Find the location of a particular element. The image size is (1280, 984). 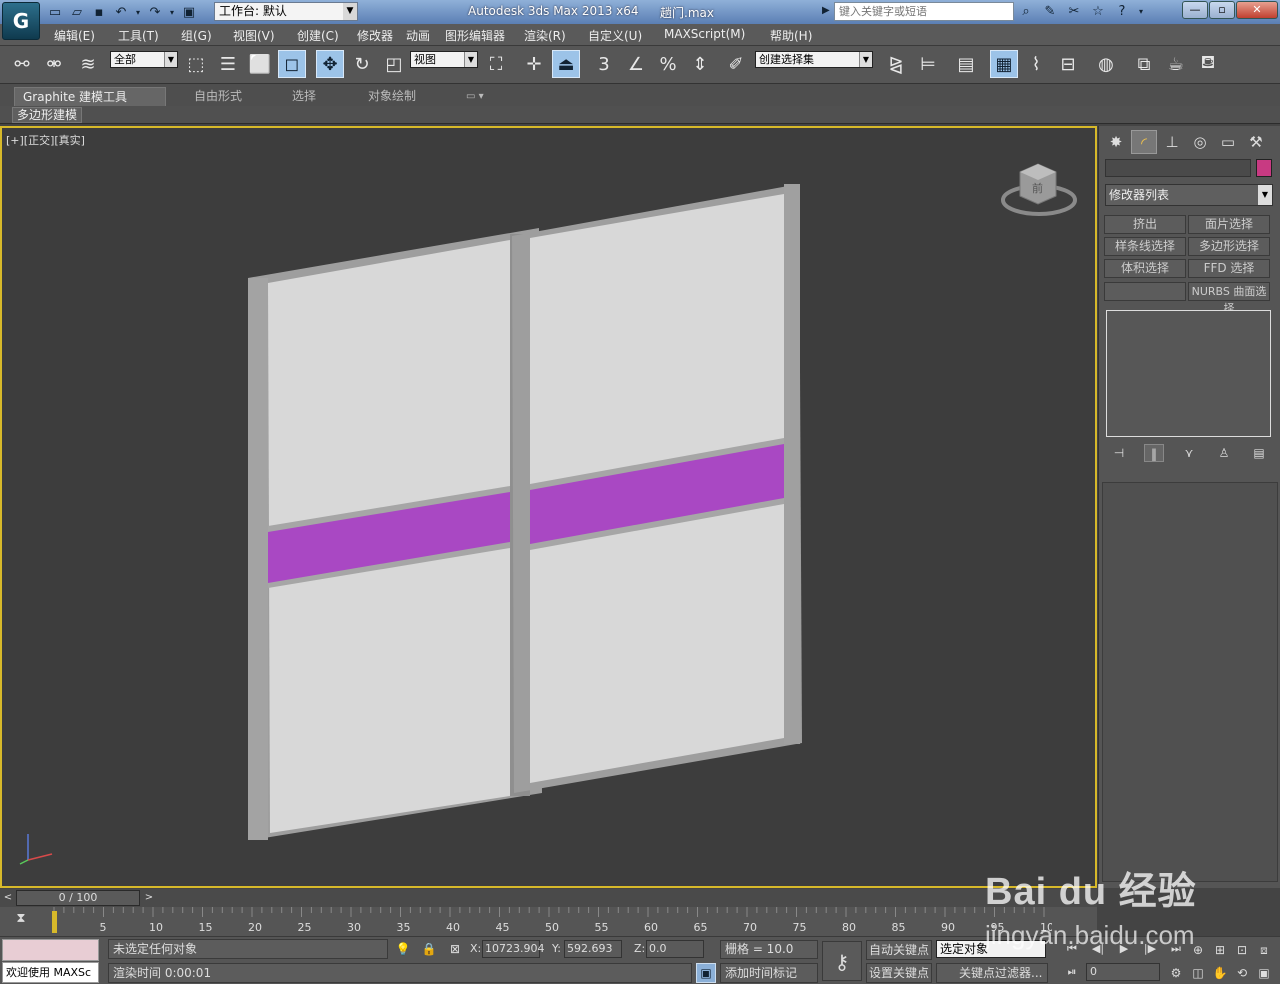

menu-views: 视图(V) is located at coordinates (254, 35).